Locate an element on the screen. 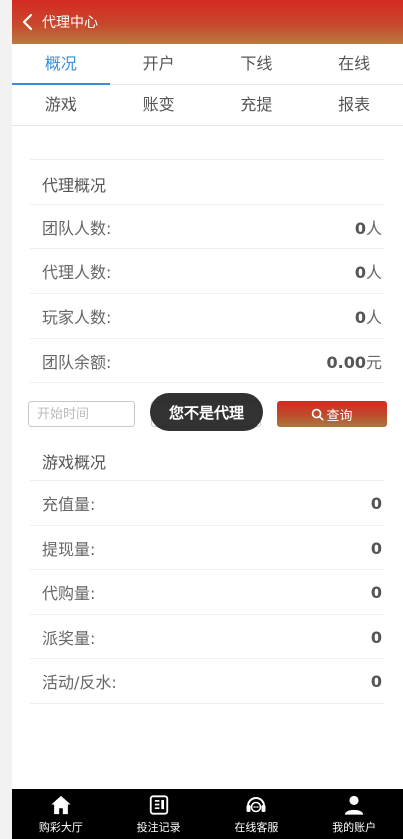  agent-count-label: 代理人数: is located at coordinates (77, 272).